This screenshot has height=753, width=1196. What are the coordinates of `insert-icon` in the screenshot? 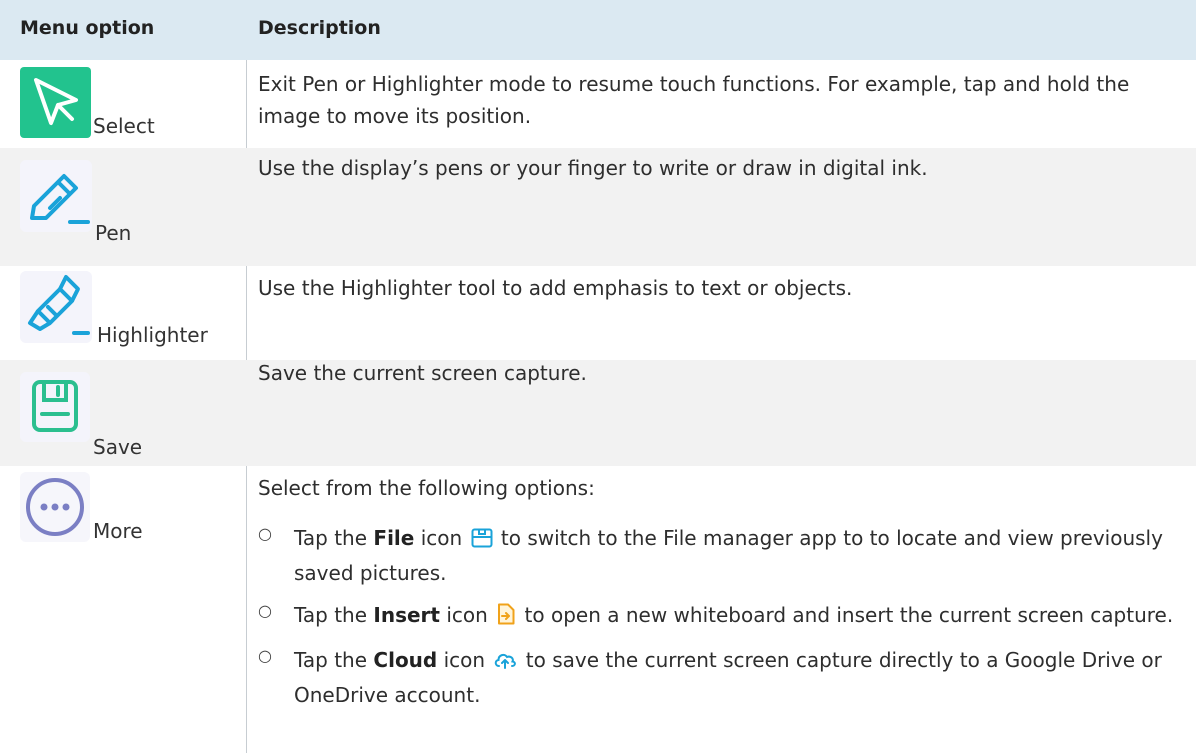 It's located at (506, 618).